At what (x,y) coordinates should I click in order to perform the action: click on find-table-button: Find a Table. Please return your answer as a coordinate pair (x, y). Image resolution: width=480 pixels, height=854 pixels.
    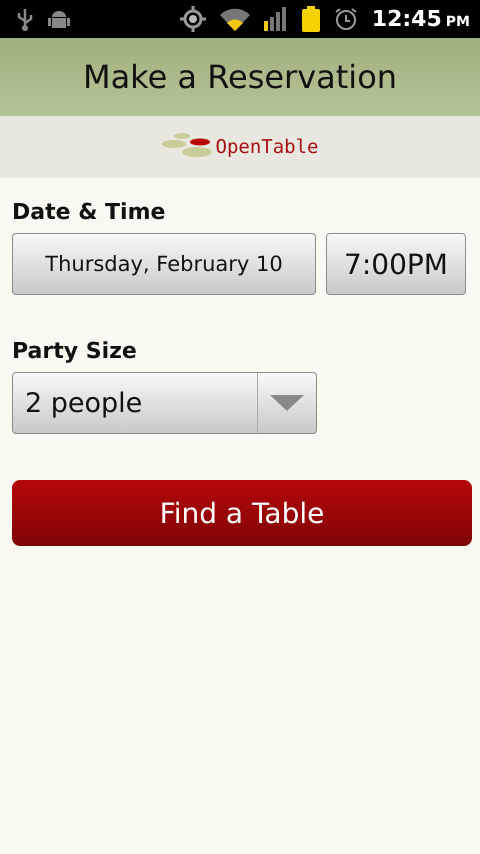
    Looking at the image, I should click on (242, 513).